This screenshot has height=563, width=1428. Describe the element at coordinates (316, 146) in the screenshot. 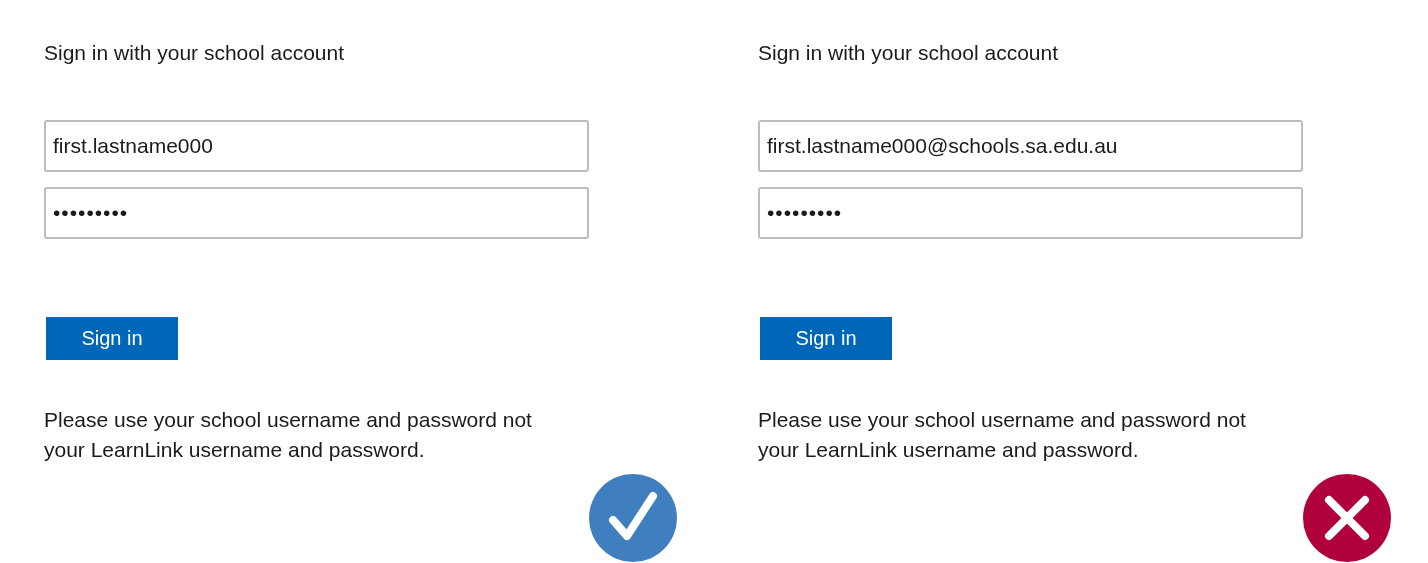

I see `username-field: first.lastname000` at that location.